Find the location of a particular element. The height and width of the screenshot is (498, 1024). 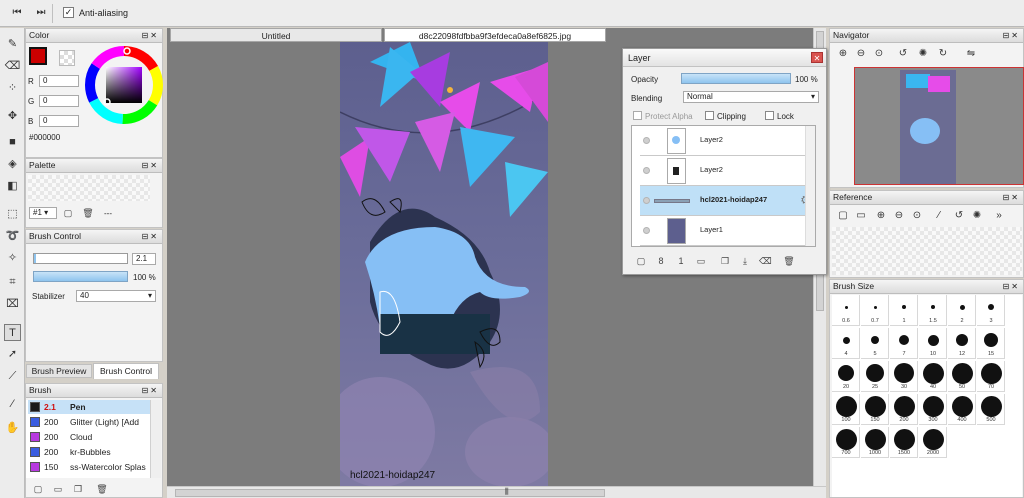

rotate-left-icon: ↺ is located at coordinates (903, 54).